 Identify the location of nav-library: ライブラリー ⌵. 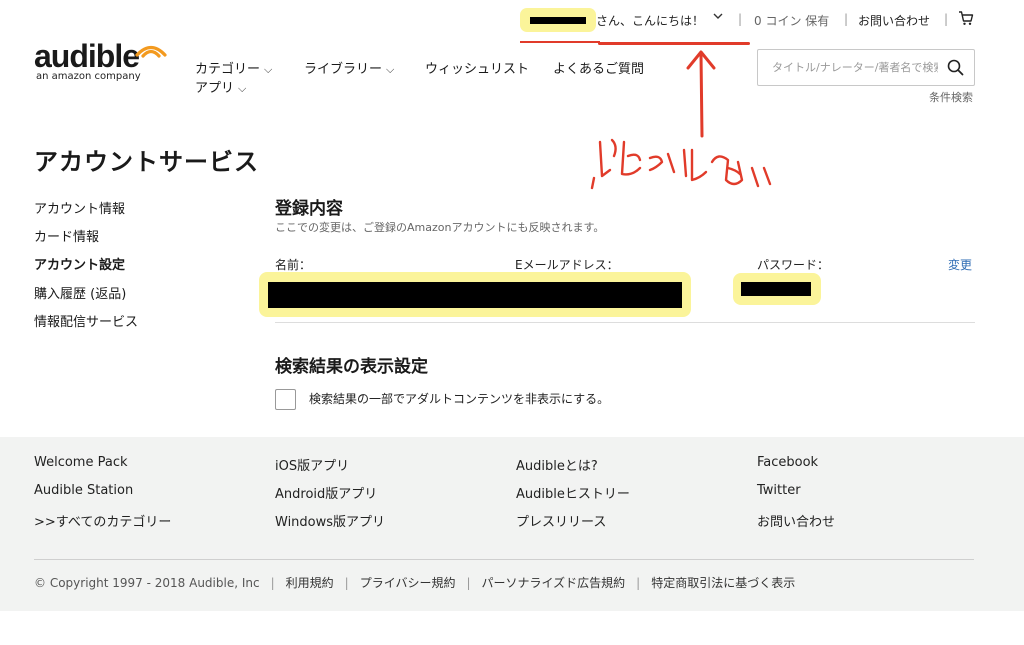
(349, 67).